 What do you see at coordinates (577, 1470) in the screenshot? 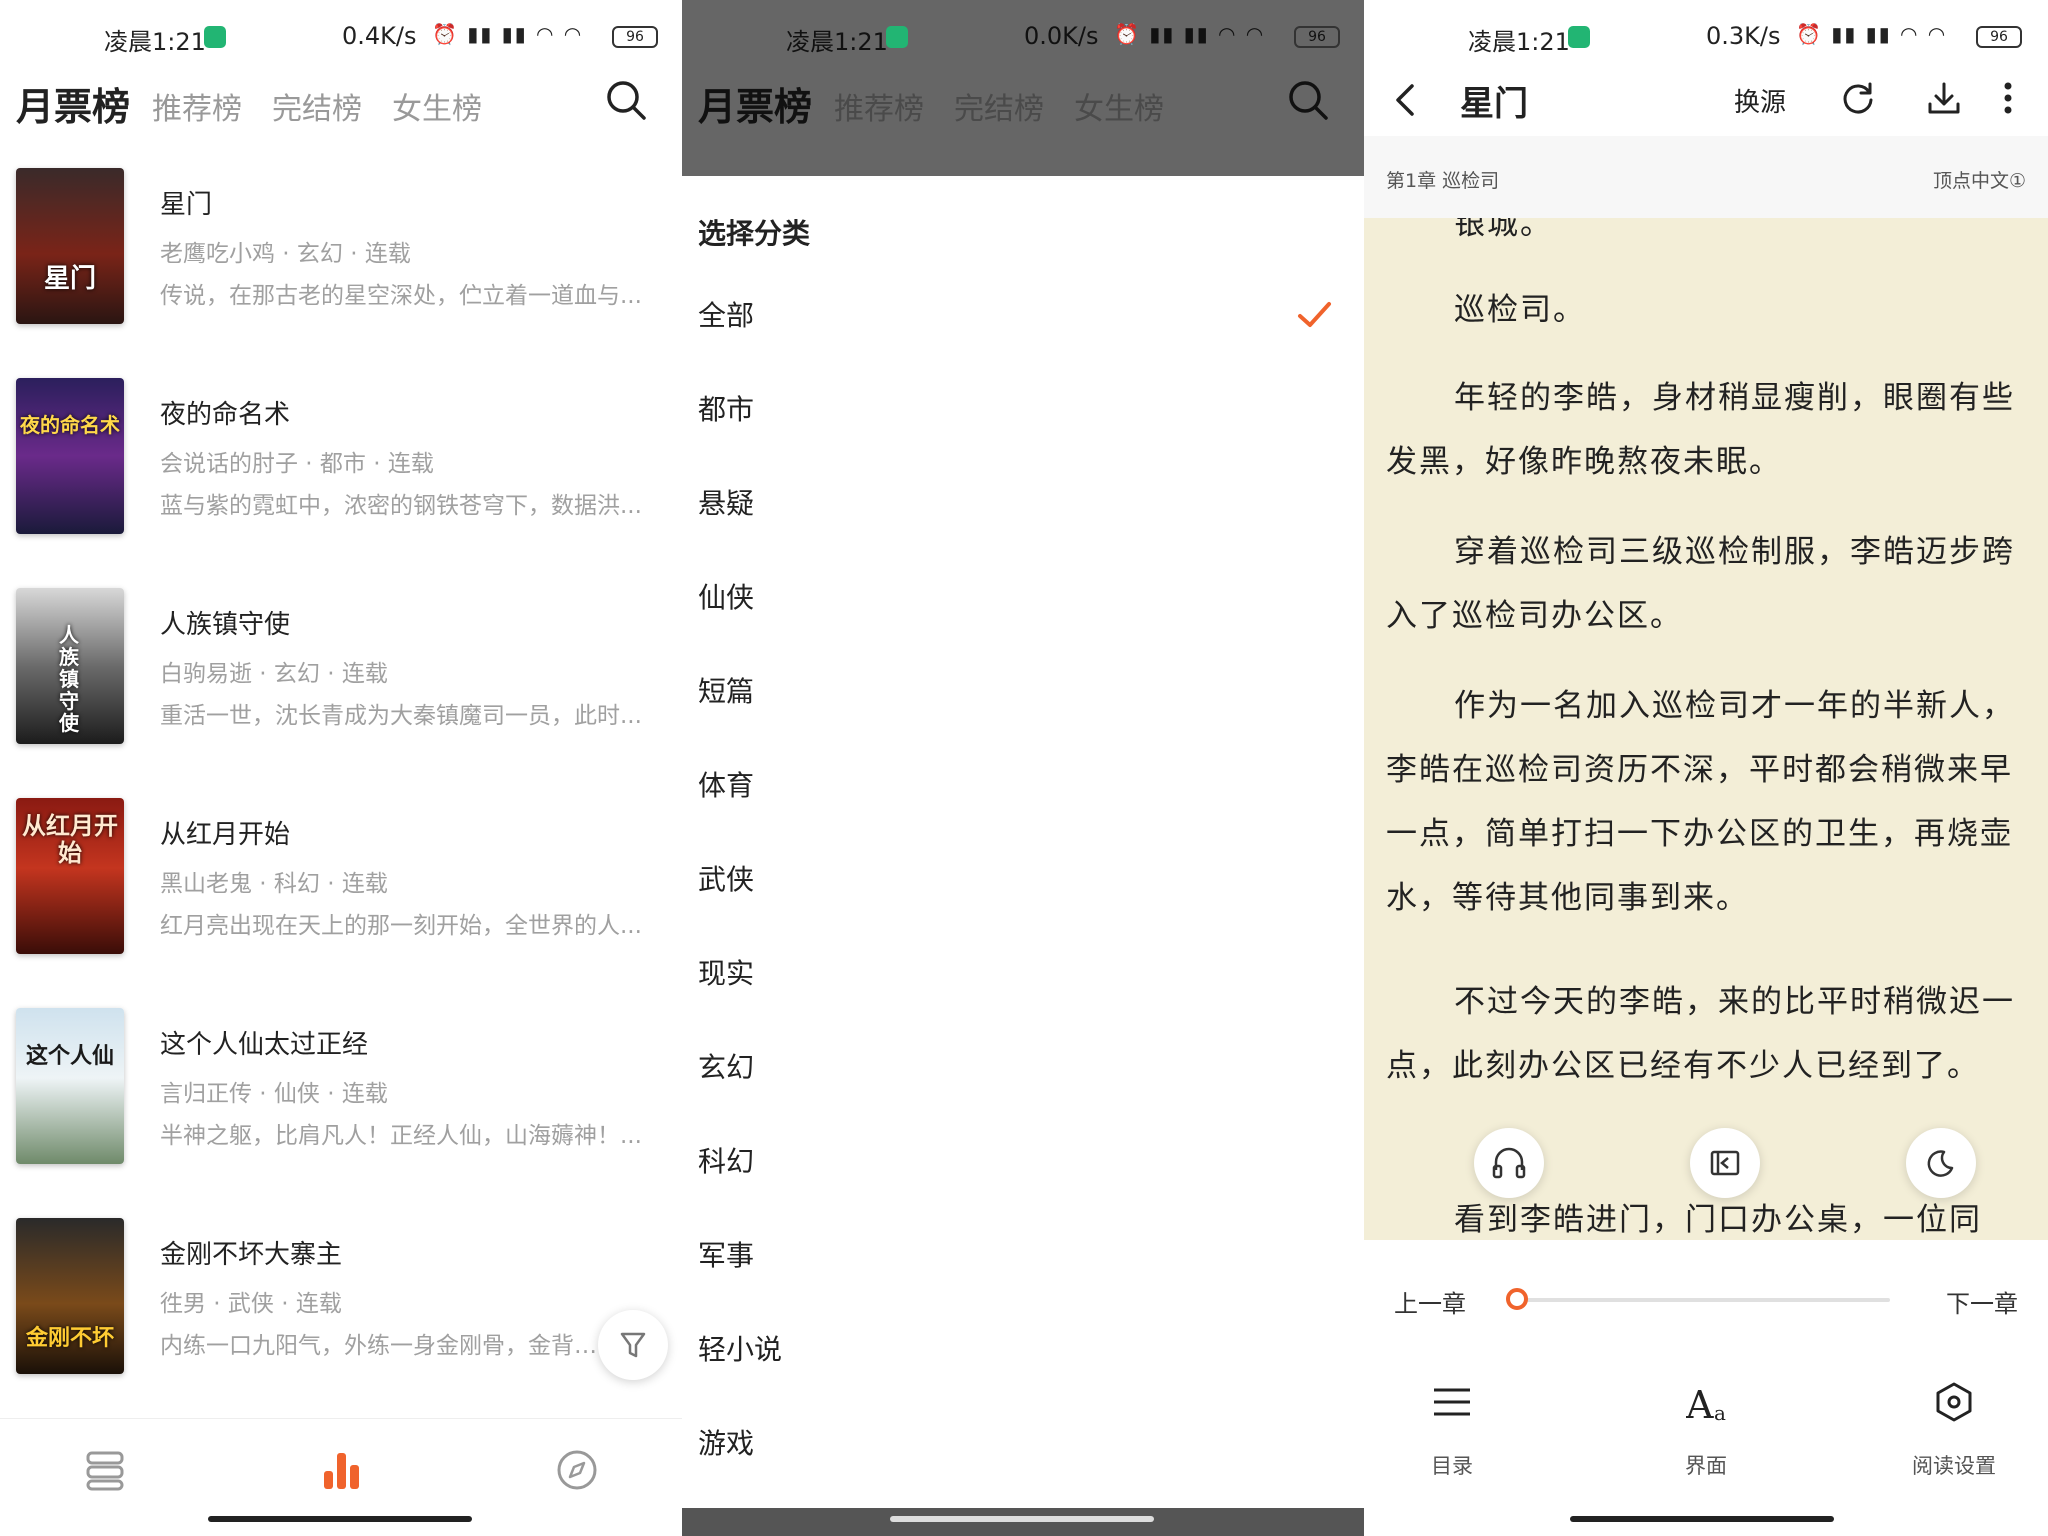
I see `discover-icon` at bounding box center [577, 1470].